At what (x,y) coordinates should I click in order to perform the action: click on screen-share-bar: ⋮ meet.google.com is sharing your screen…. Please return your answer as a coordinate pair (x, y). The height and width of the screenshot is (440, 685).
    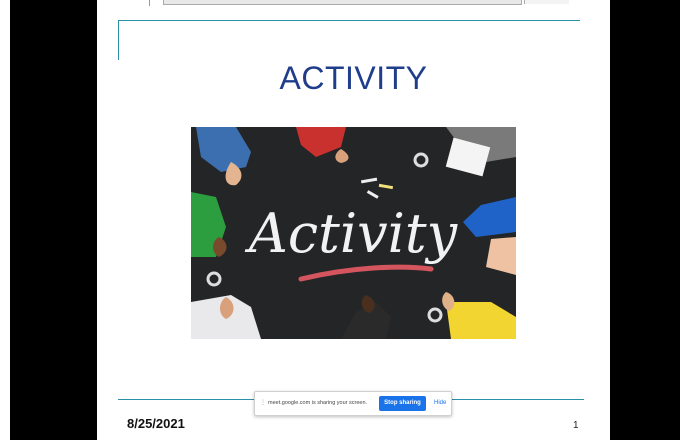
    Looking at the image, I should click on (353, 403).